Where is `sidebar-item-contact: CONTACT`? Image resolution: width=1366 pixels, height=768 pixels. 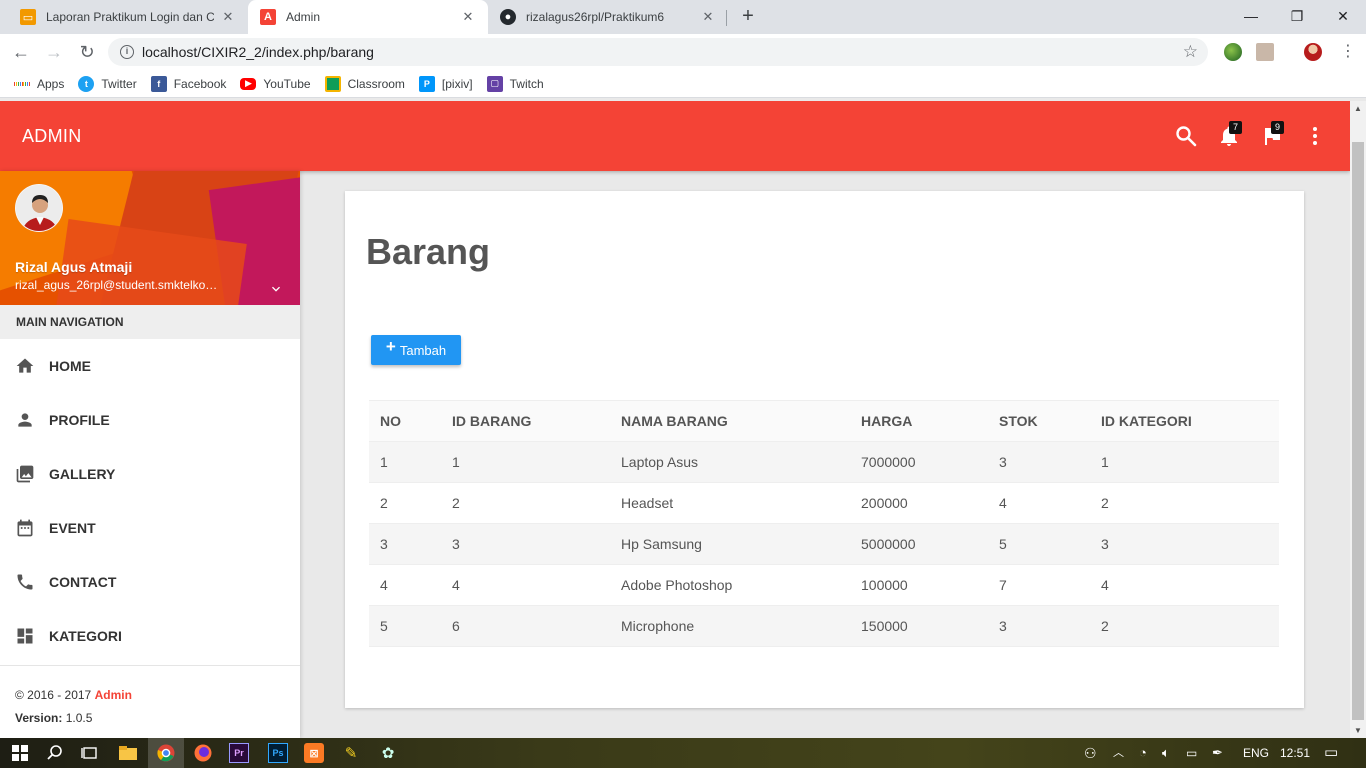 sidebar-item-contact: CONTACT is located at coordinates (150, 582).